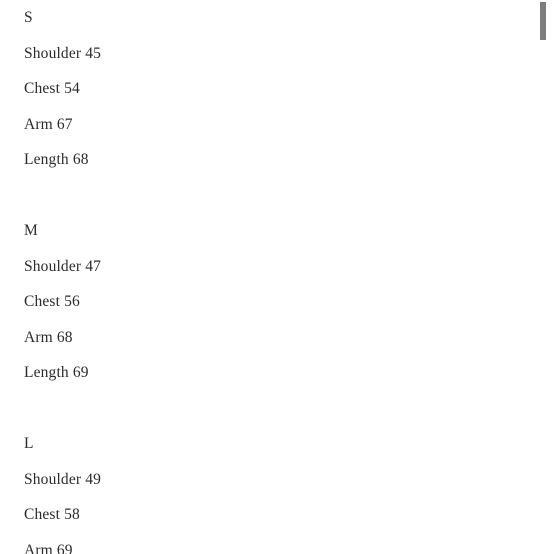 The height and width of the screenshot is (554, 554). I want to click on spec-line-chest: Chest 58, so click(52, 514).